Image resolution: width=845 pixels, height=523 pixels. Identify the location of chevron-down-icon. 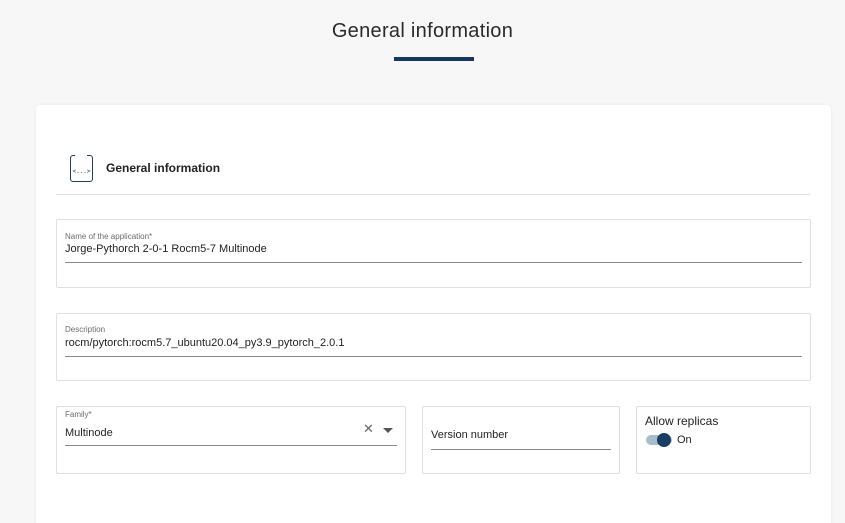
(388, 430).